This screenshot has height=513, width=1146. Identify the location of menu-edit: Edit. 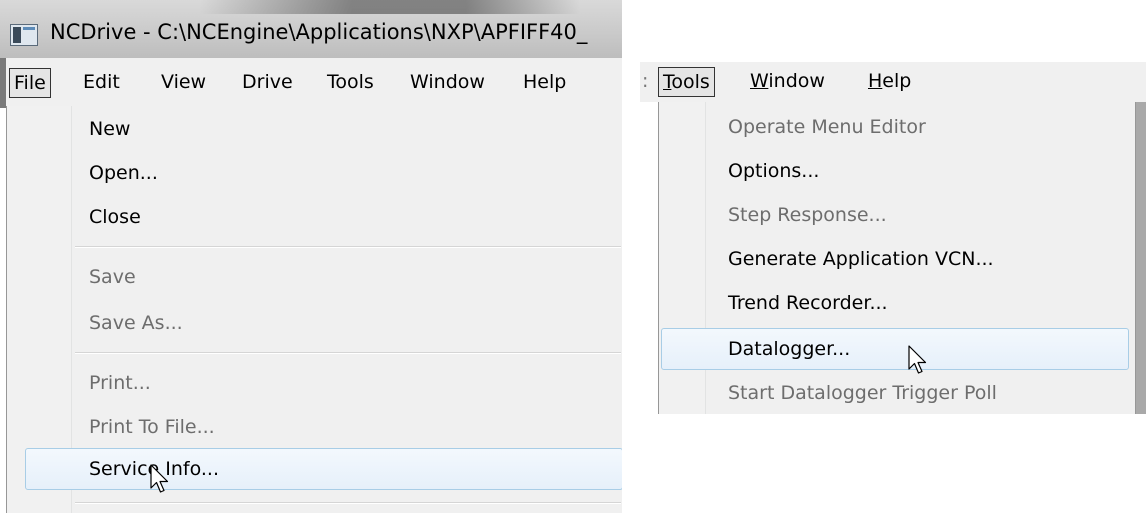
(101, 83).